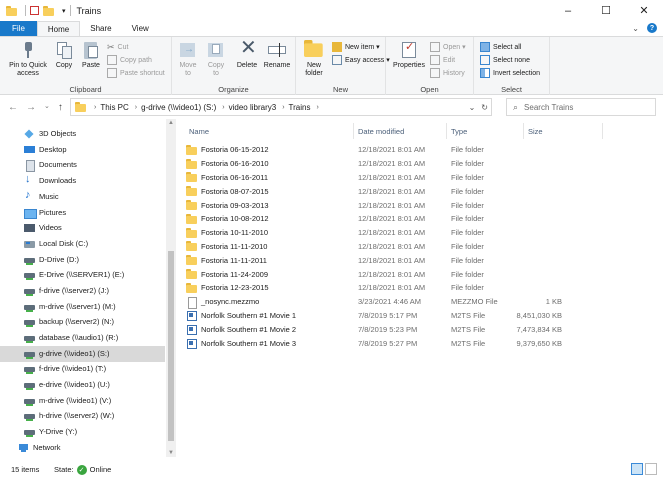 This screenshot has height=480, width=663. What do you see at coordinates (361, 60) in the screenshot?
I see `easy-access-button: Easy access ▾` at bounding box center [361, 60].